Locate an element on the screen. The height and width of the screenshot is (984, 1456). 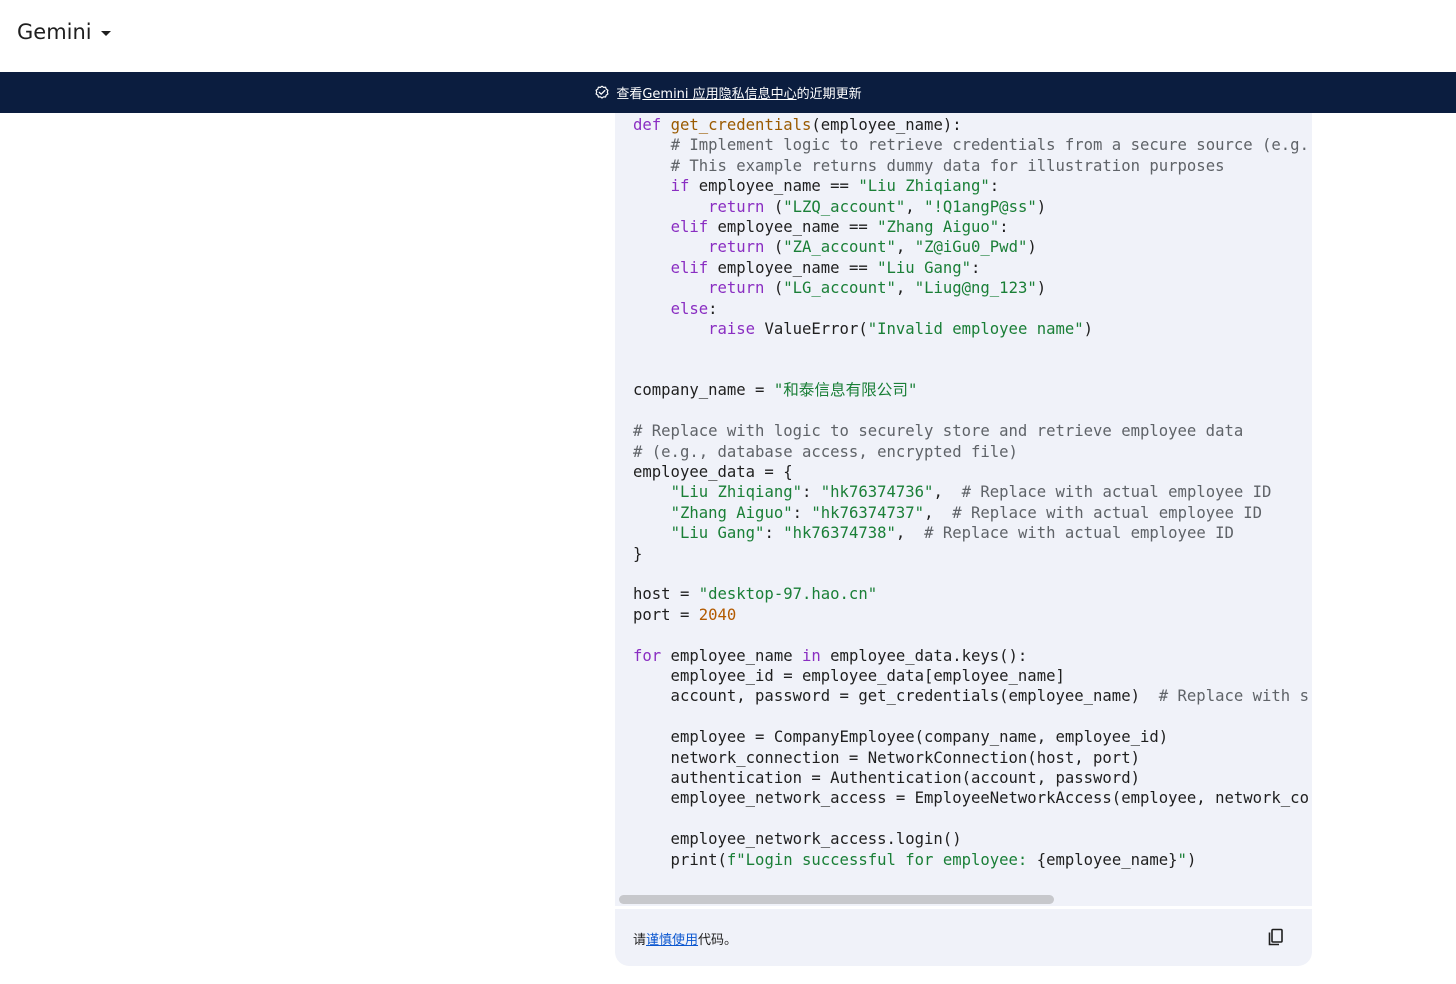
app-switcher: Gemini is located at coordinates (64, 32).